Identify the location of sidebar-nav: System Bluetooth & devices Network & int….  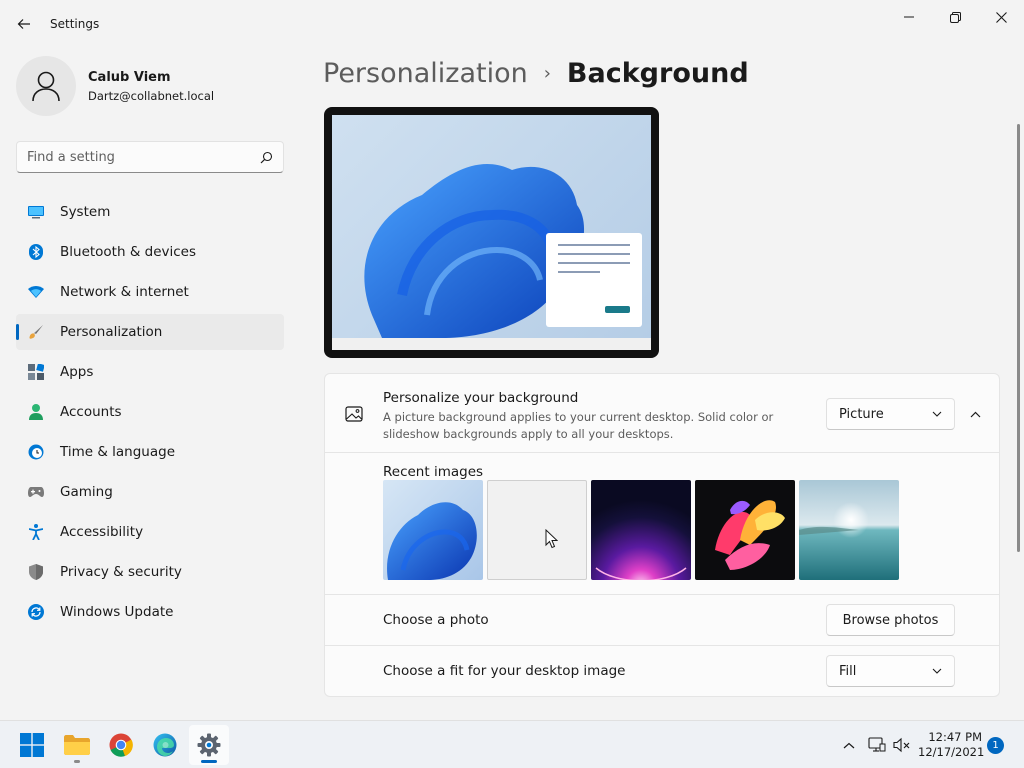
(150, 414).